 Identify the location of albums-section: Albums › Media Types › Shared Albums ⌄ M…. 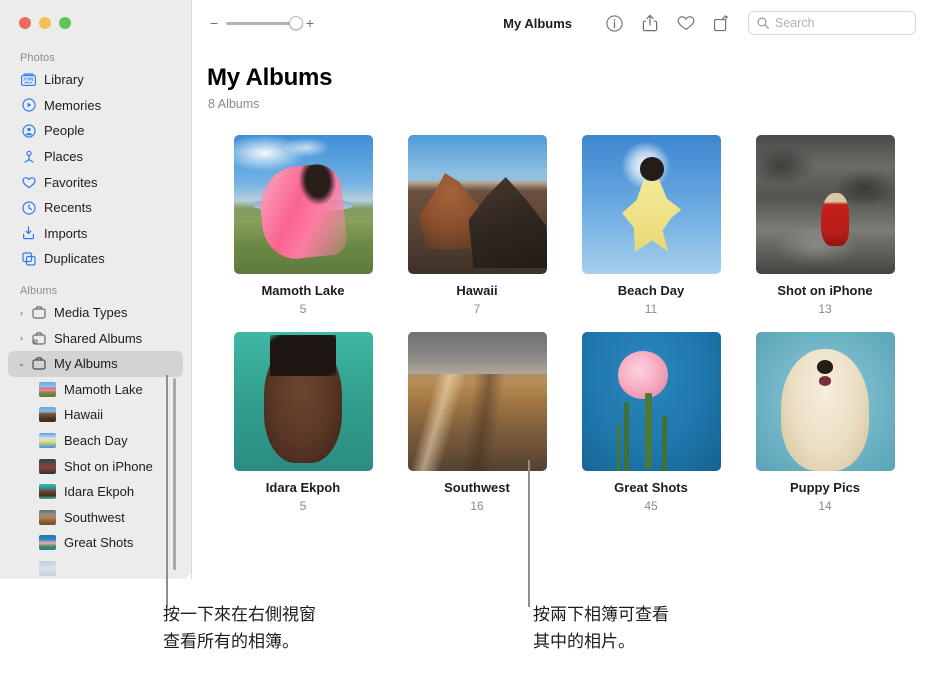
(95, 432).